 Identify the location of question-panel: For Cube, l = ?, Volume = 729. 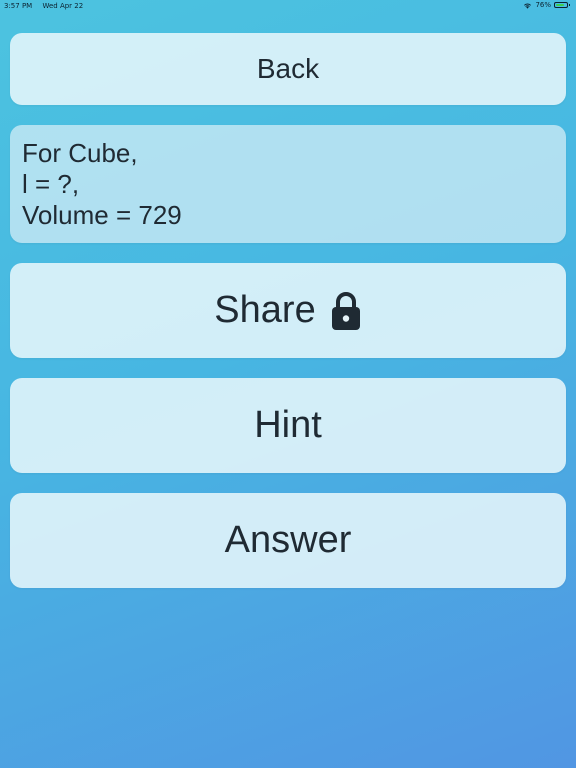
(288, 184).